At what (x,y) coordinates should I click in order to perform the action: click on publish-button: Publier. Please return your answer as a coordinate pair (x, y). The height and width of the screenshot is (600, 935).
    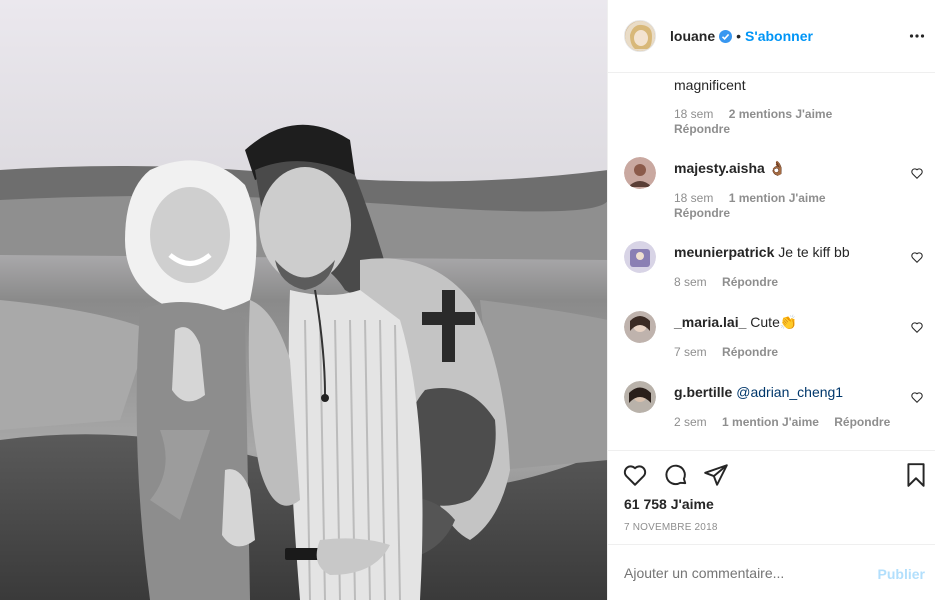
    Looking at the image, I should click on (901, 574).